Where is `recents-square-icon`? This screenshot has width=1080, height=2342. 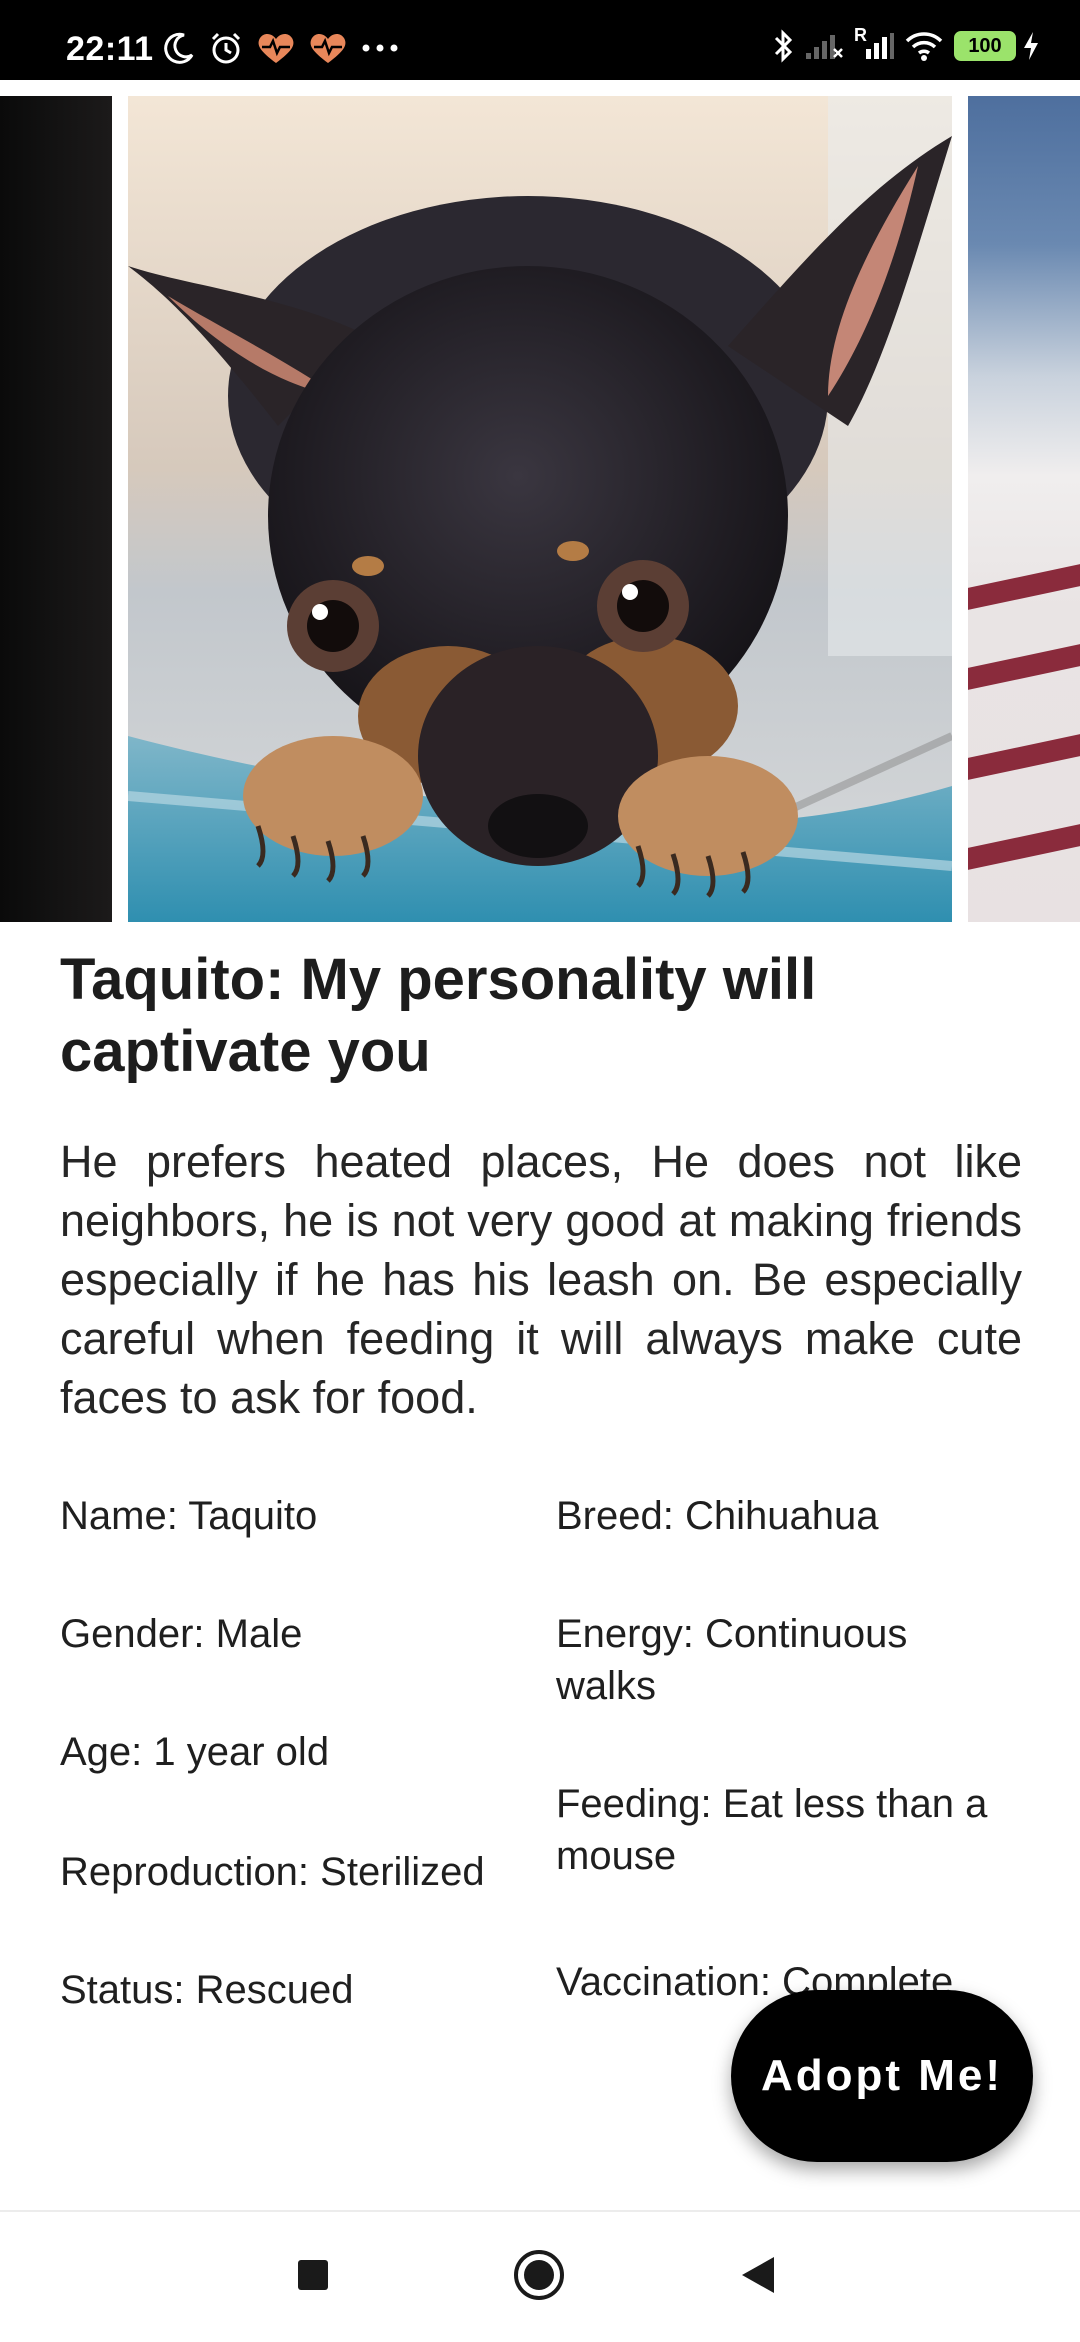
recents-square-icon is located at coordinates (313, 2277).